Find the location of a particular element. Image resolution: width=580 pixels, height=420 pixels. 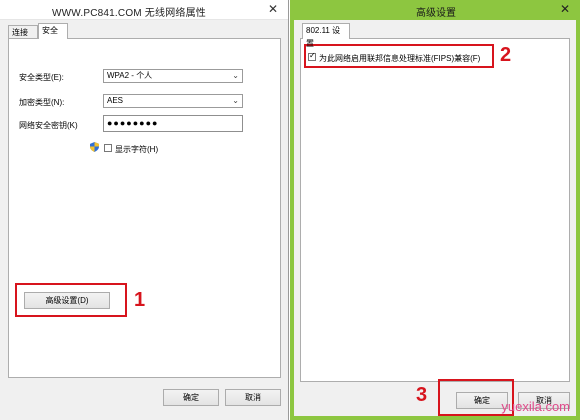

shield-icon is located at coordinates (94, 147).